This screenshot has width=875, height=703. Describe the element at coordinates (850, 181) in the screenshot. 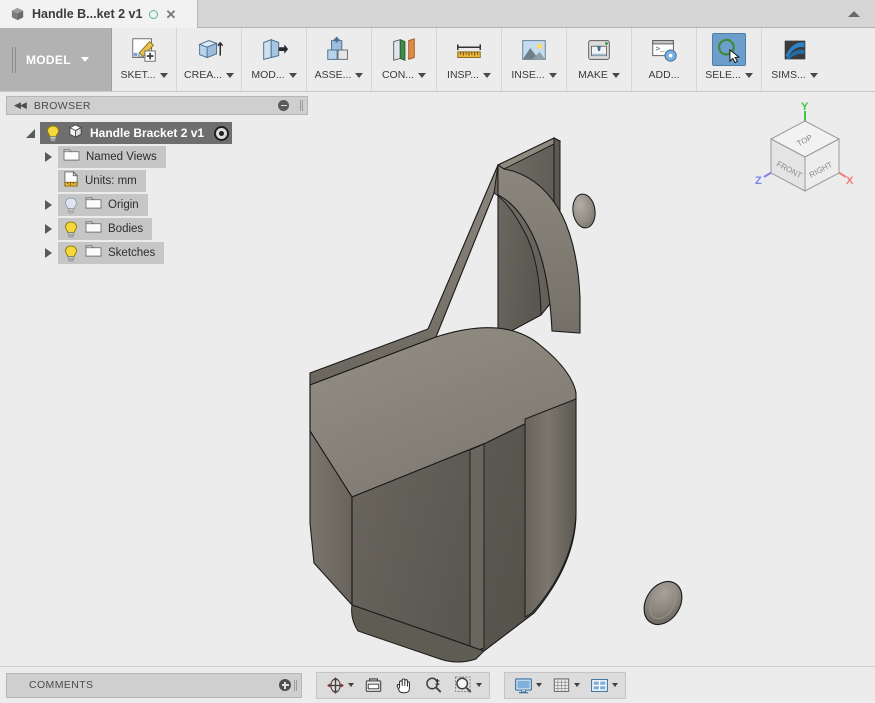

I see `axis-x-label: X` at that location.